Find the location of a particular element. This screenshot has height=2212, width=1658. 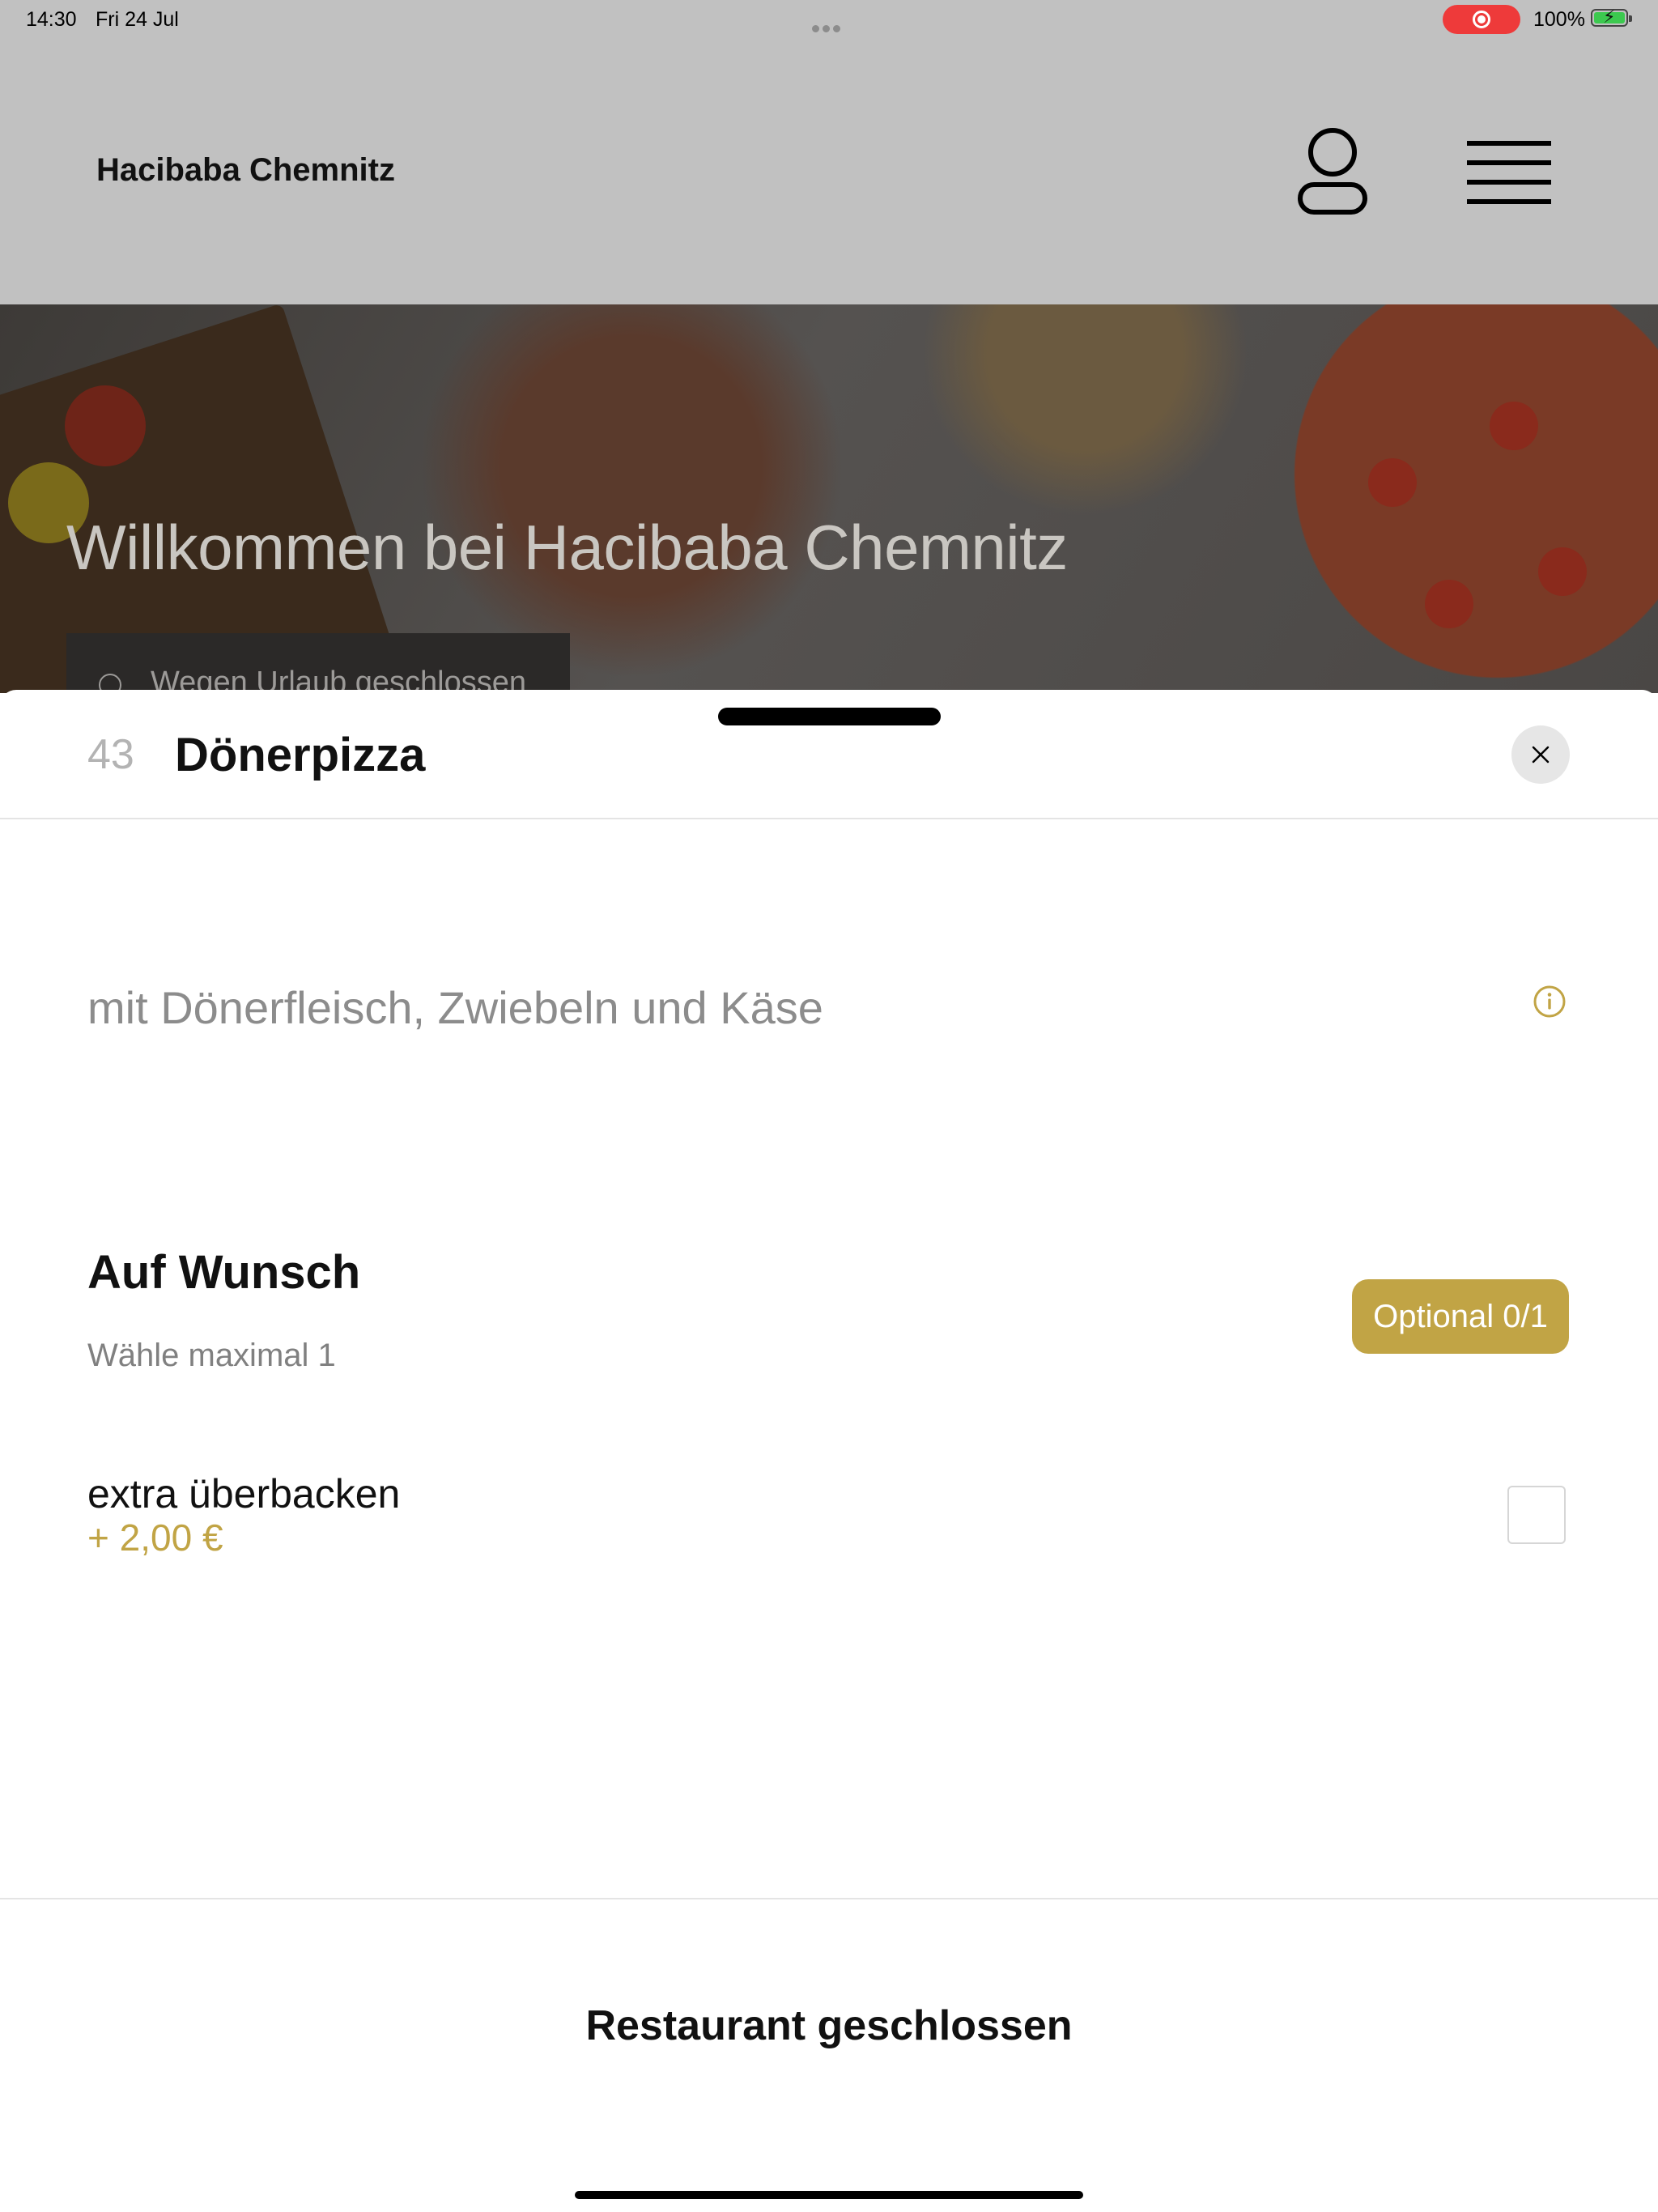

item-number: 43 is located at coordinates (110, 754).